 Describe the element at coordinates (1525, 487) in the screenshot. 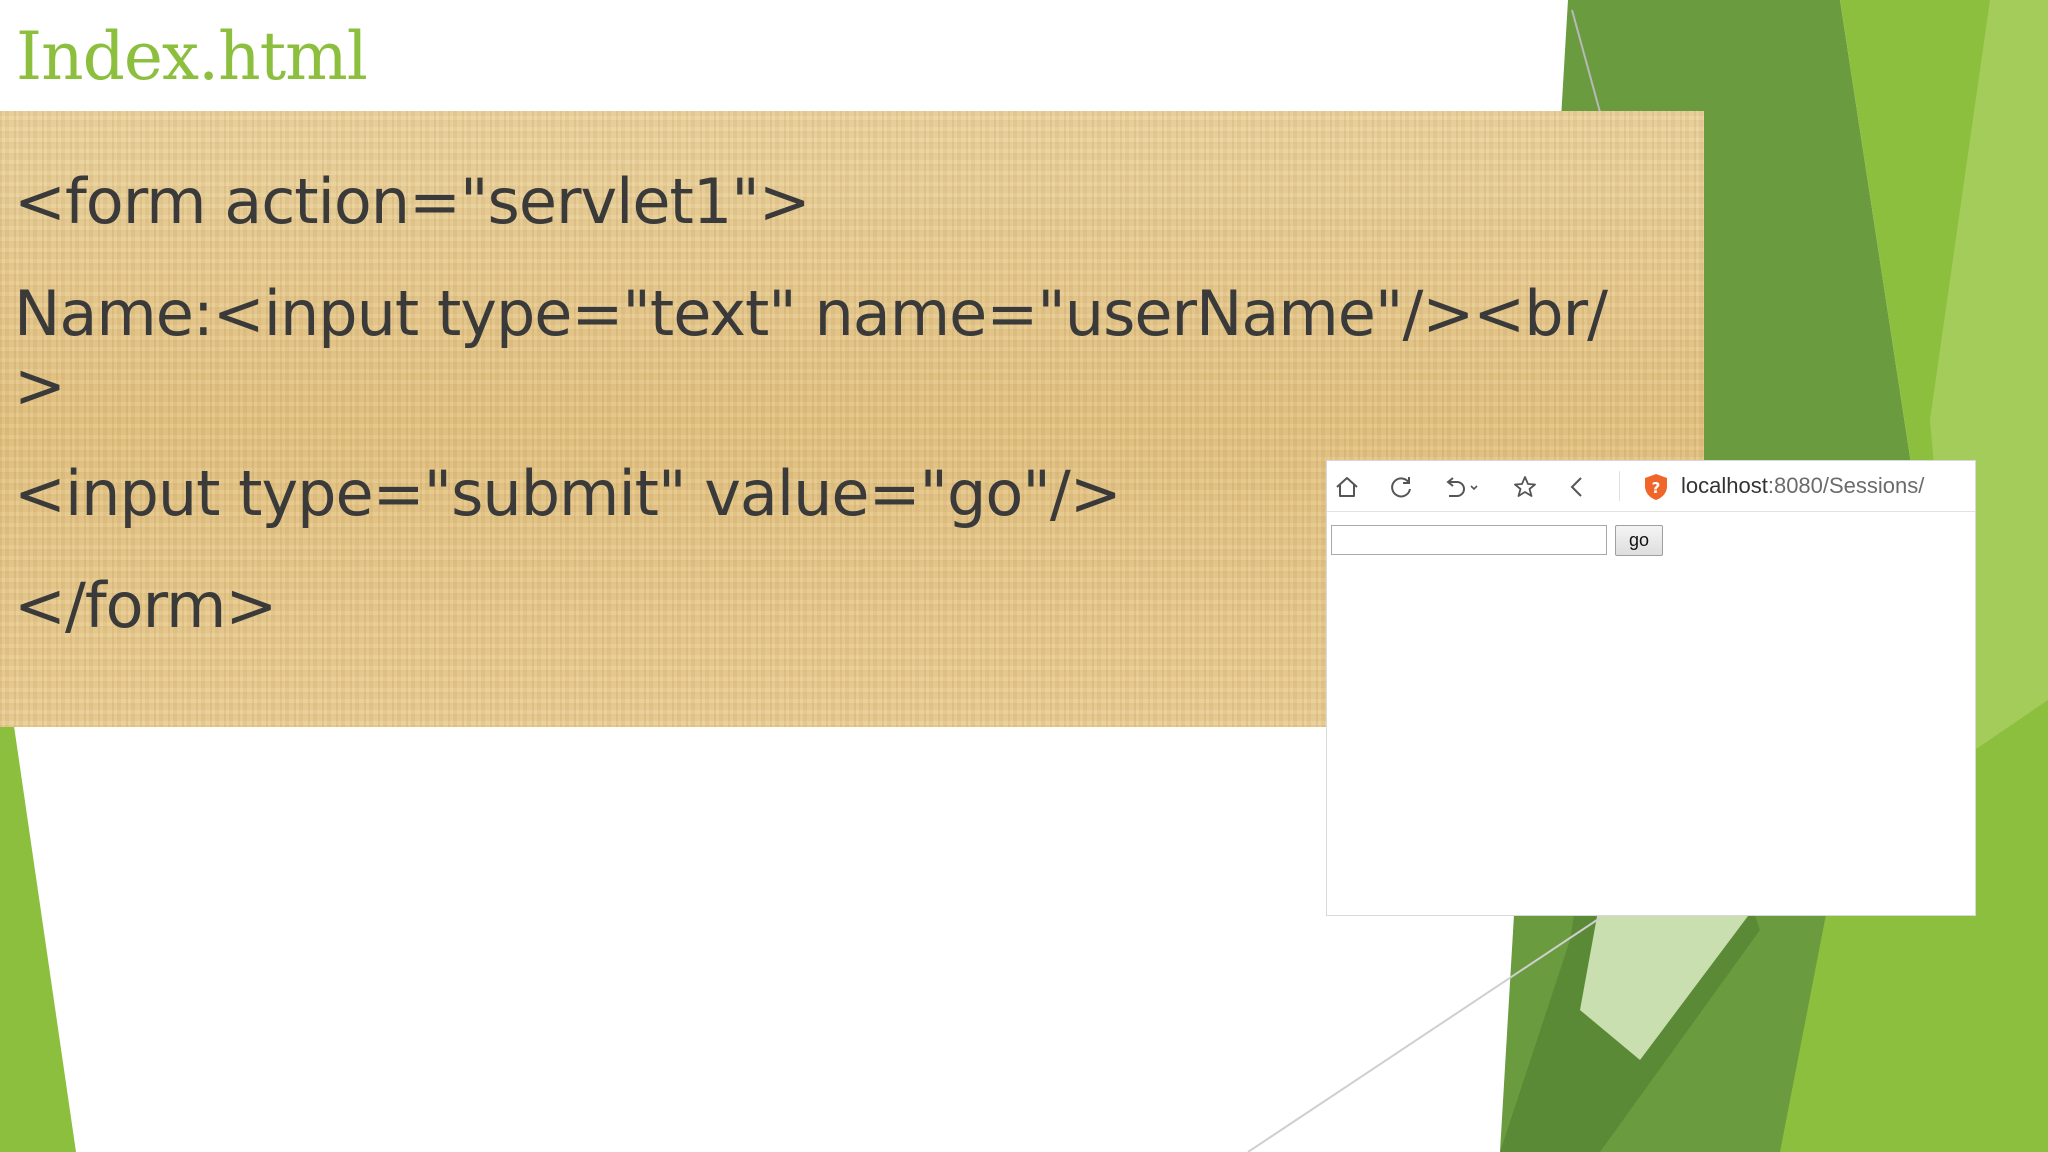

I see `star-icon` at that location.